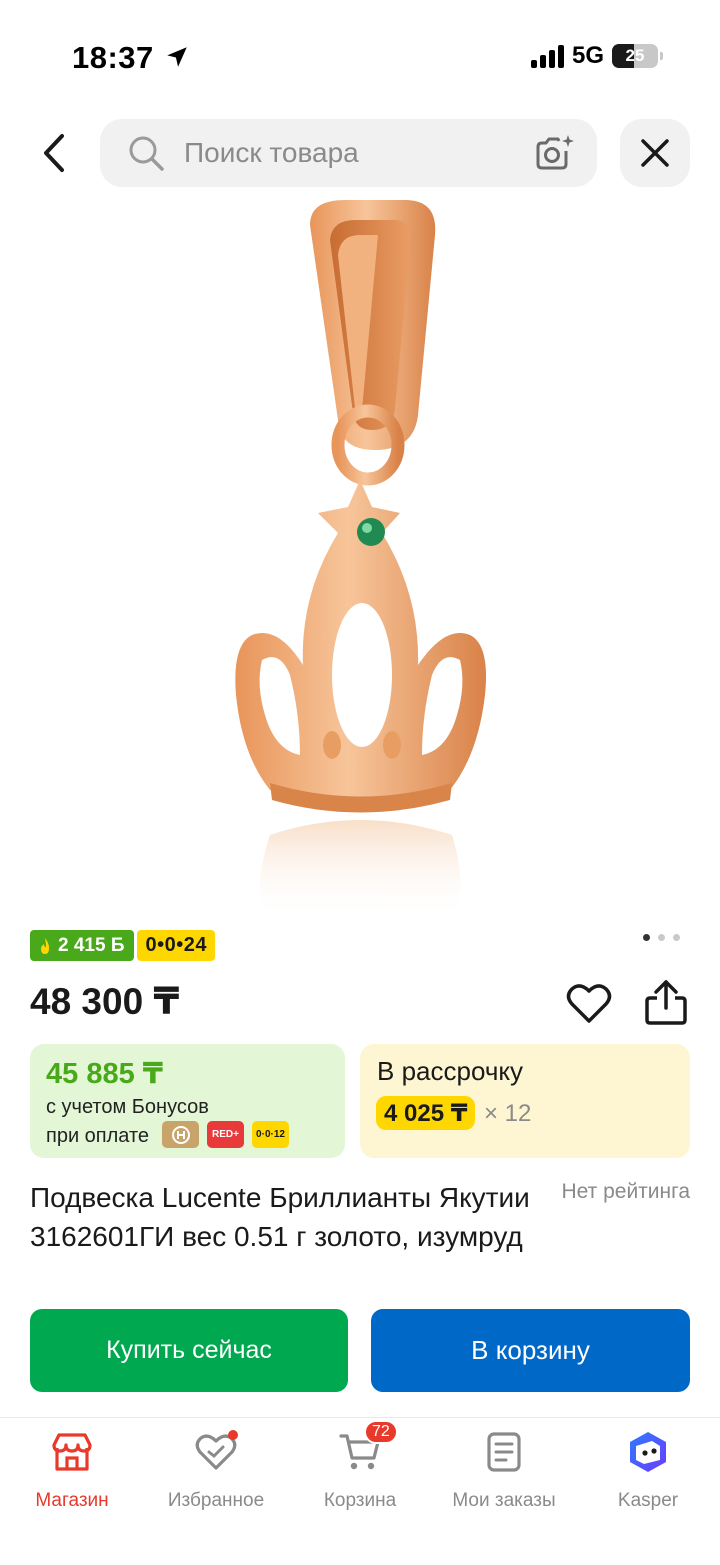 The height and width of the screenshot is (1565, 720). I want to click on search-bar, so click(348, 153).